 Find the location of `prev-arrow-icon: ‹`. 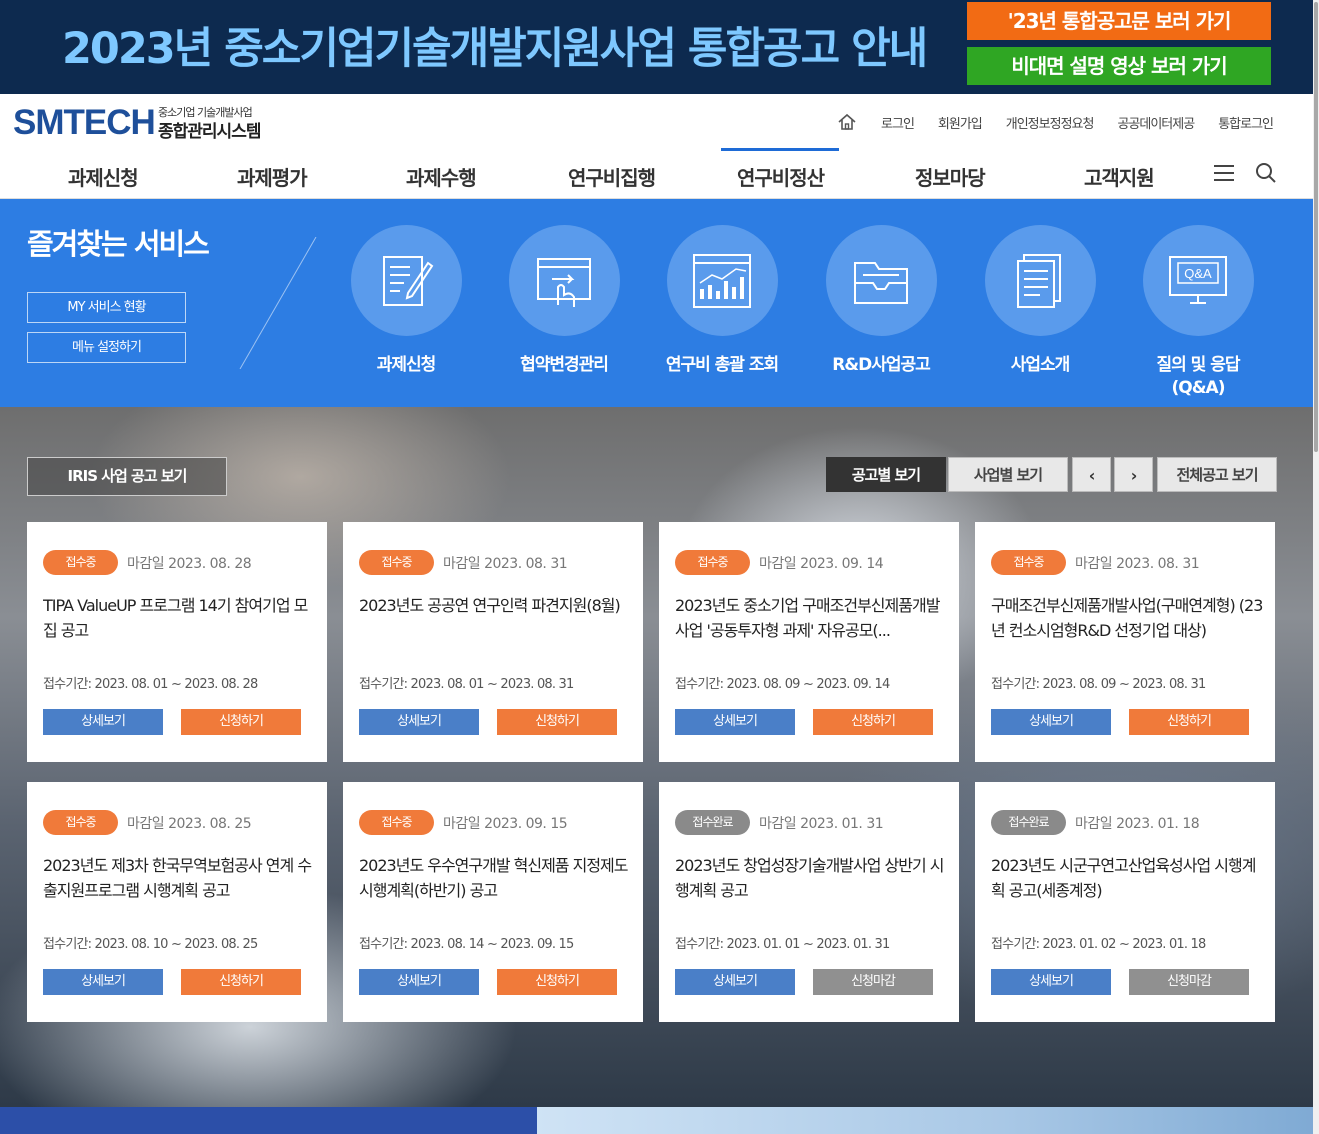

prev-arrow-icon: ‹ is located at coordinates (1091, 474).